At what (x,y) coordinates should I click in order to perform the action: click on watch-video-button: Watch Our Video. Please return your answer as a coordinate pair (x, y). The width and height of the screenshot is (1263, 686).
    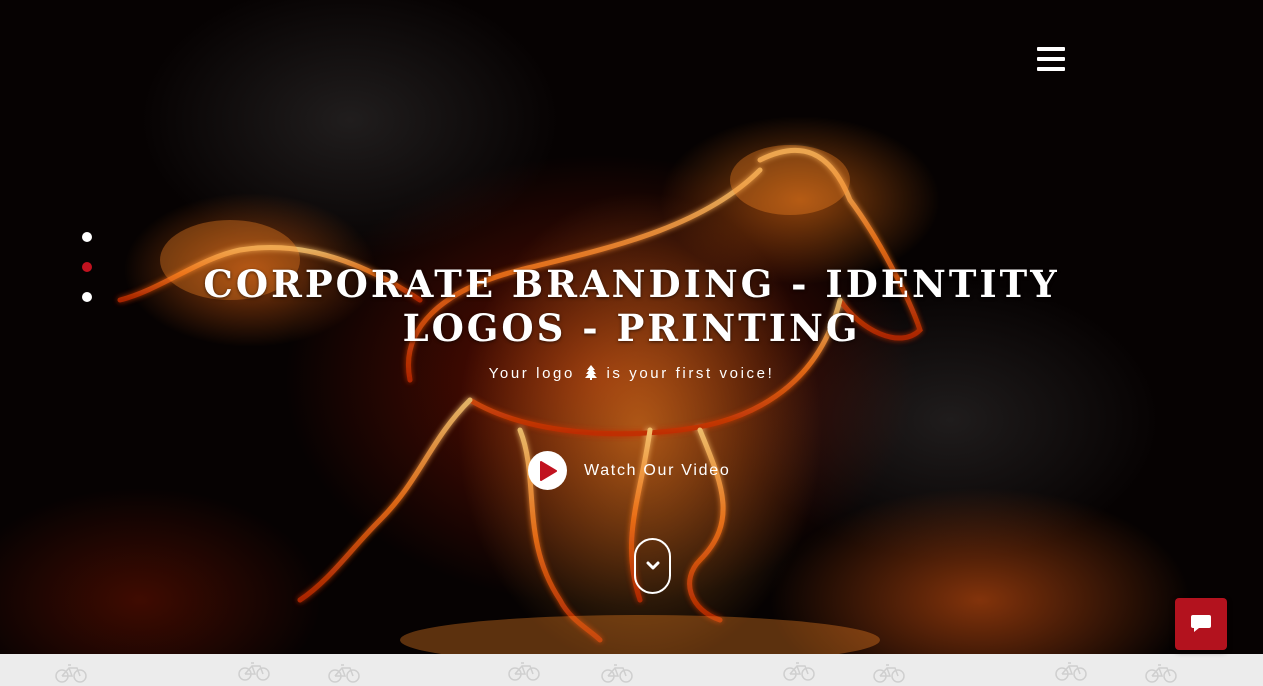
    Looking at the image, I should click on (629, 470).